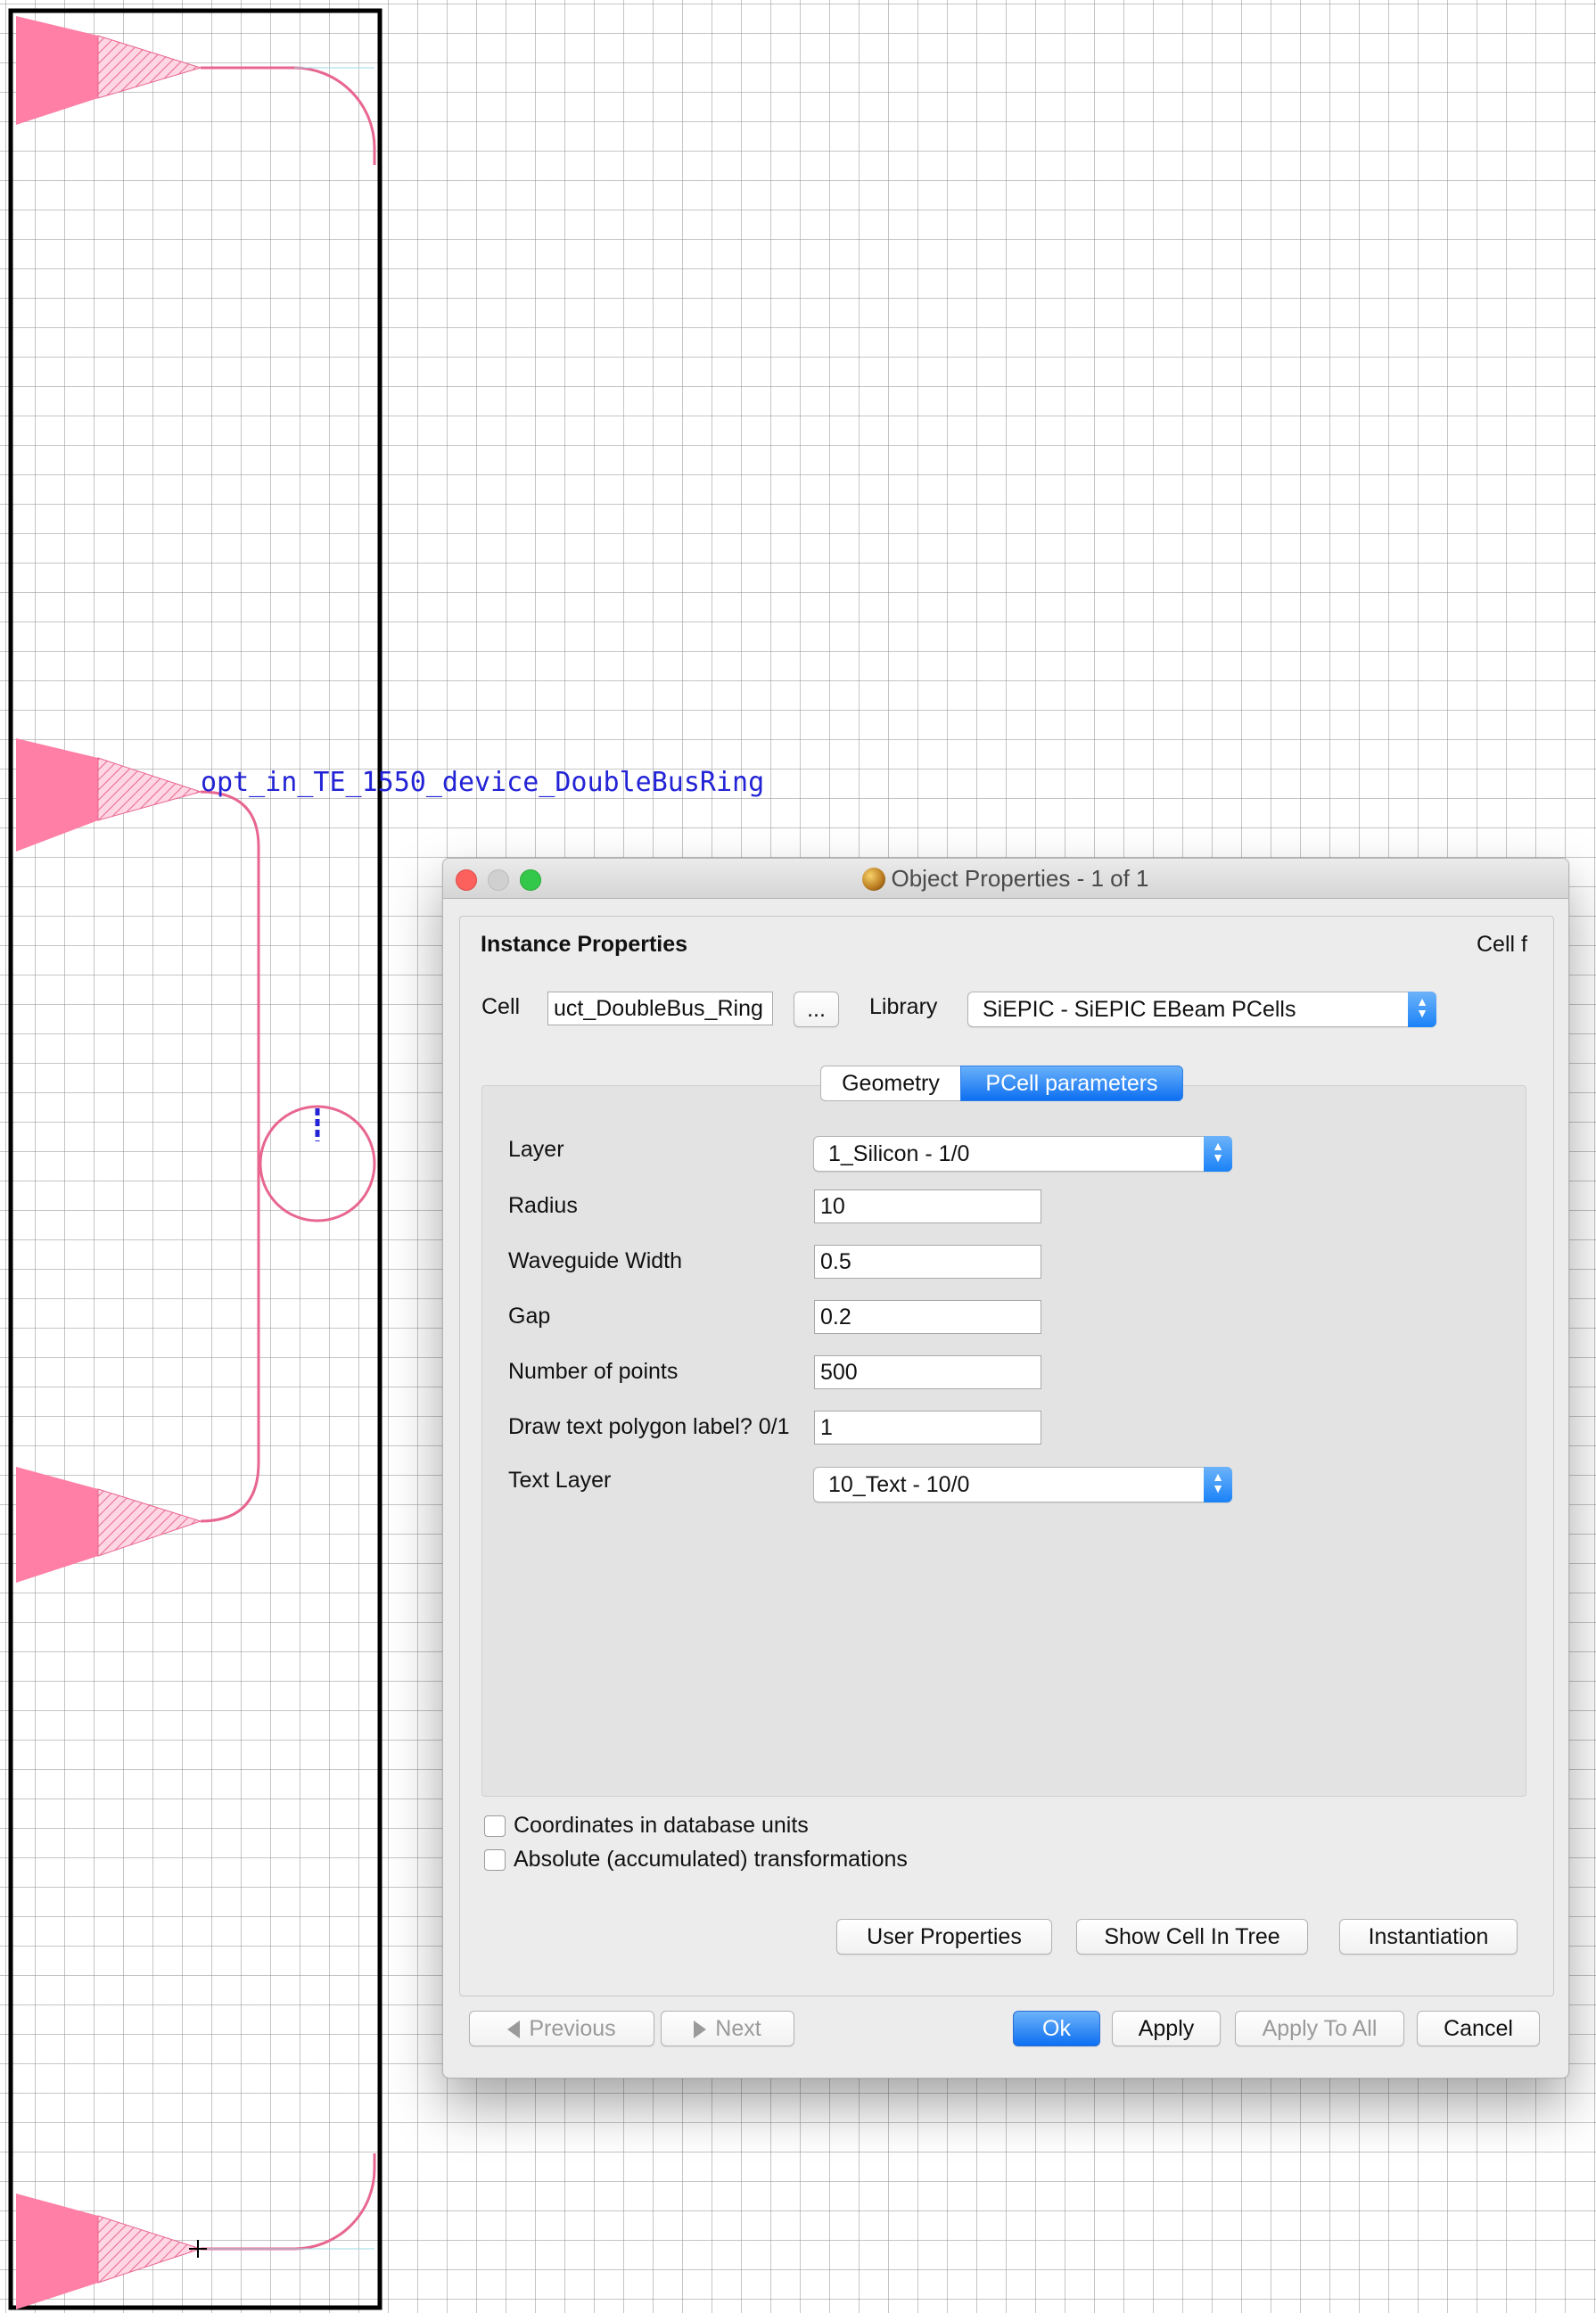 The height and width of the screenshot is (2313, 1596). Describe the element at coordinates (927, 1262) in the screenshot. I see `waveguide-width-field: 0.5` at that location.